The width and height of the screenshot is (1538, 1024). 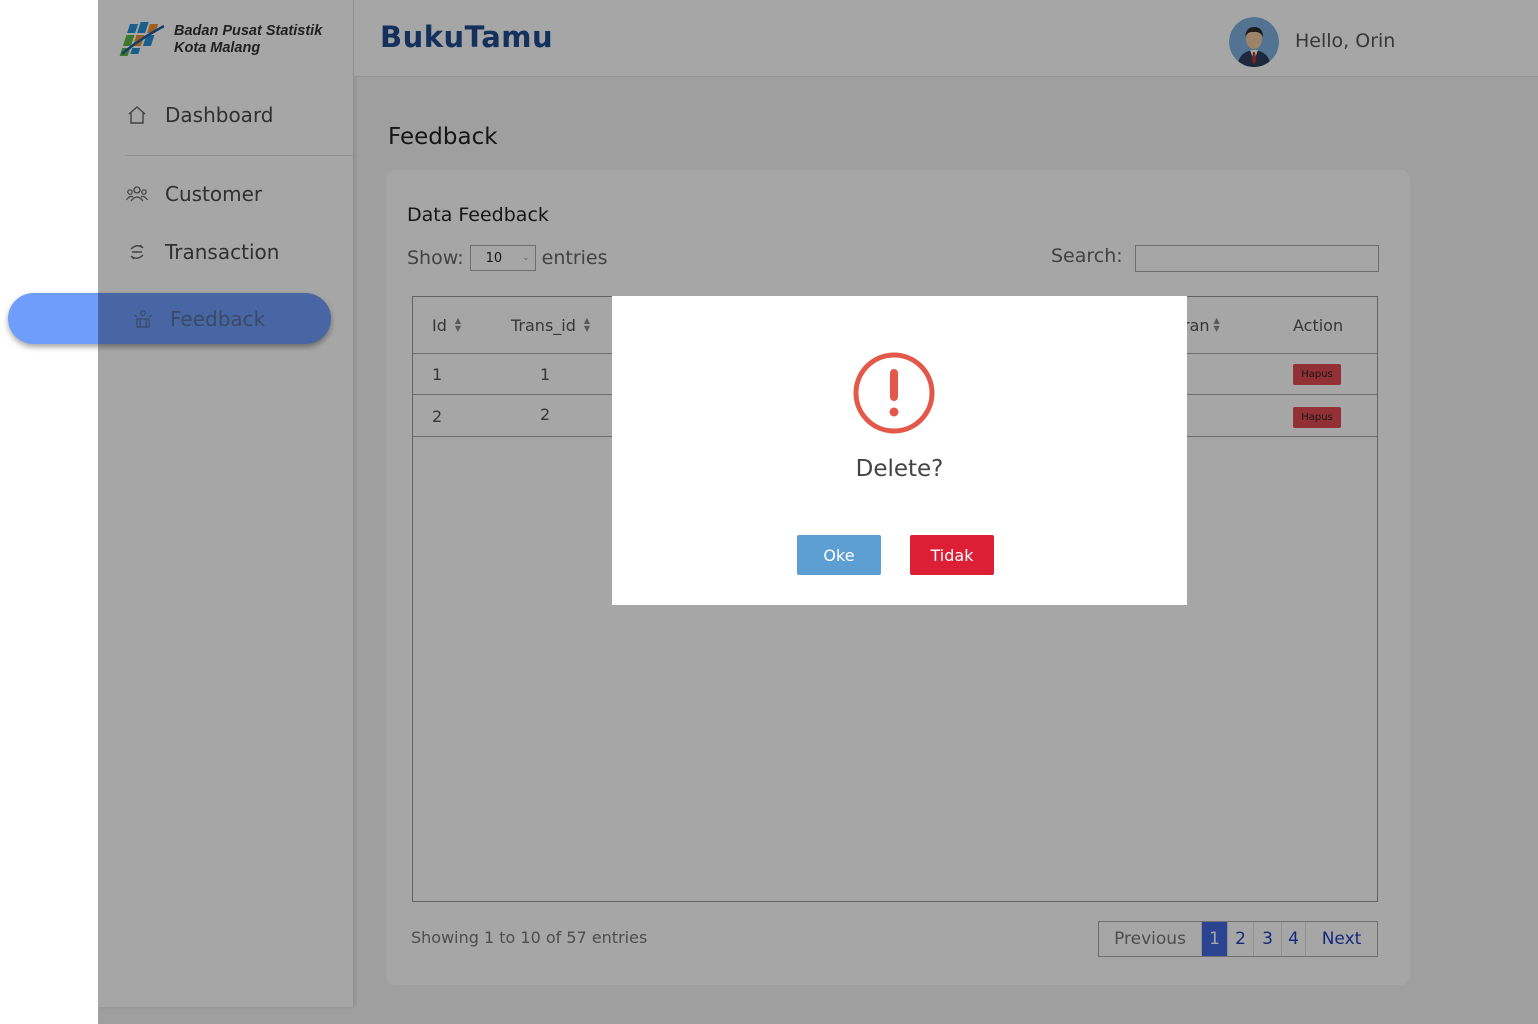 What do you see at coordinates (143, 319) in the screenshot?
I see `feedback-icon` at bounding box center [143, 319].